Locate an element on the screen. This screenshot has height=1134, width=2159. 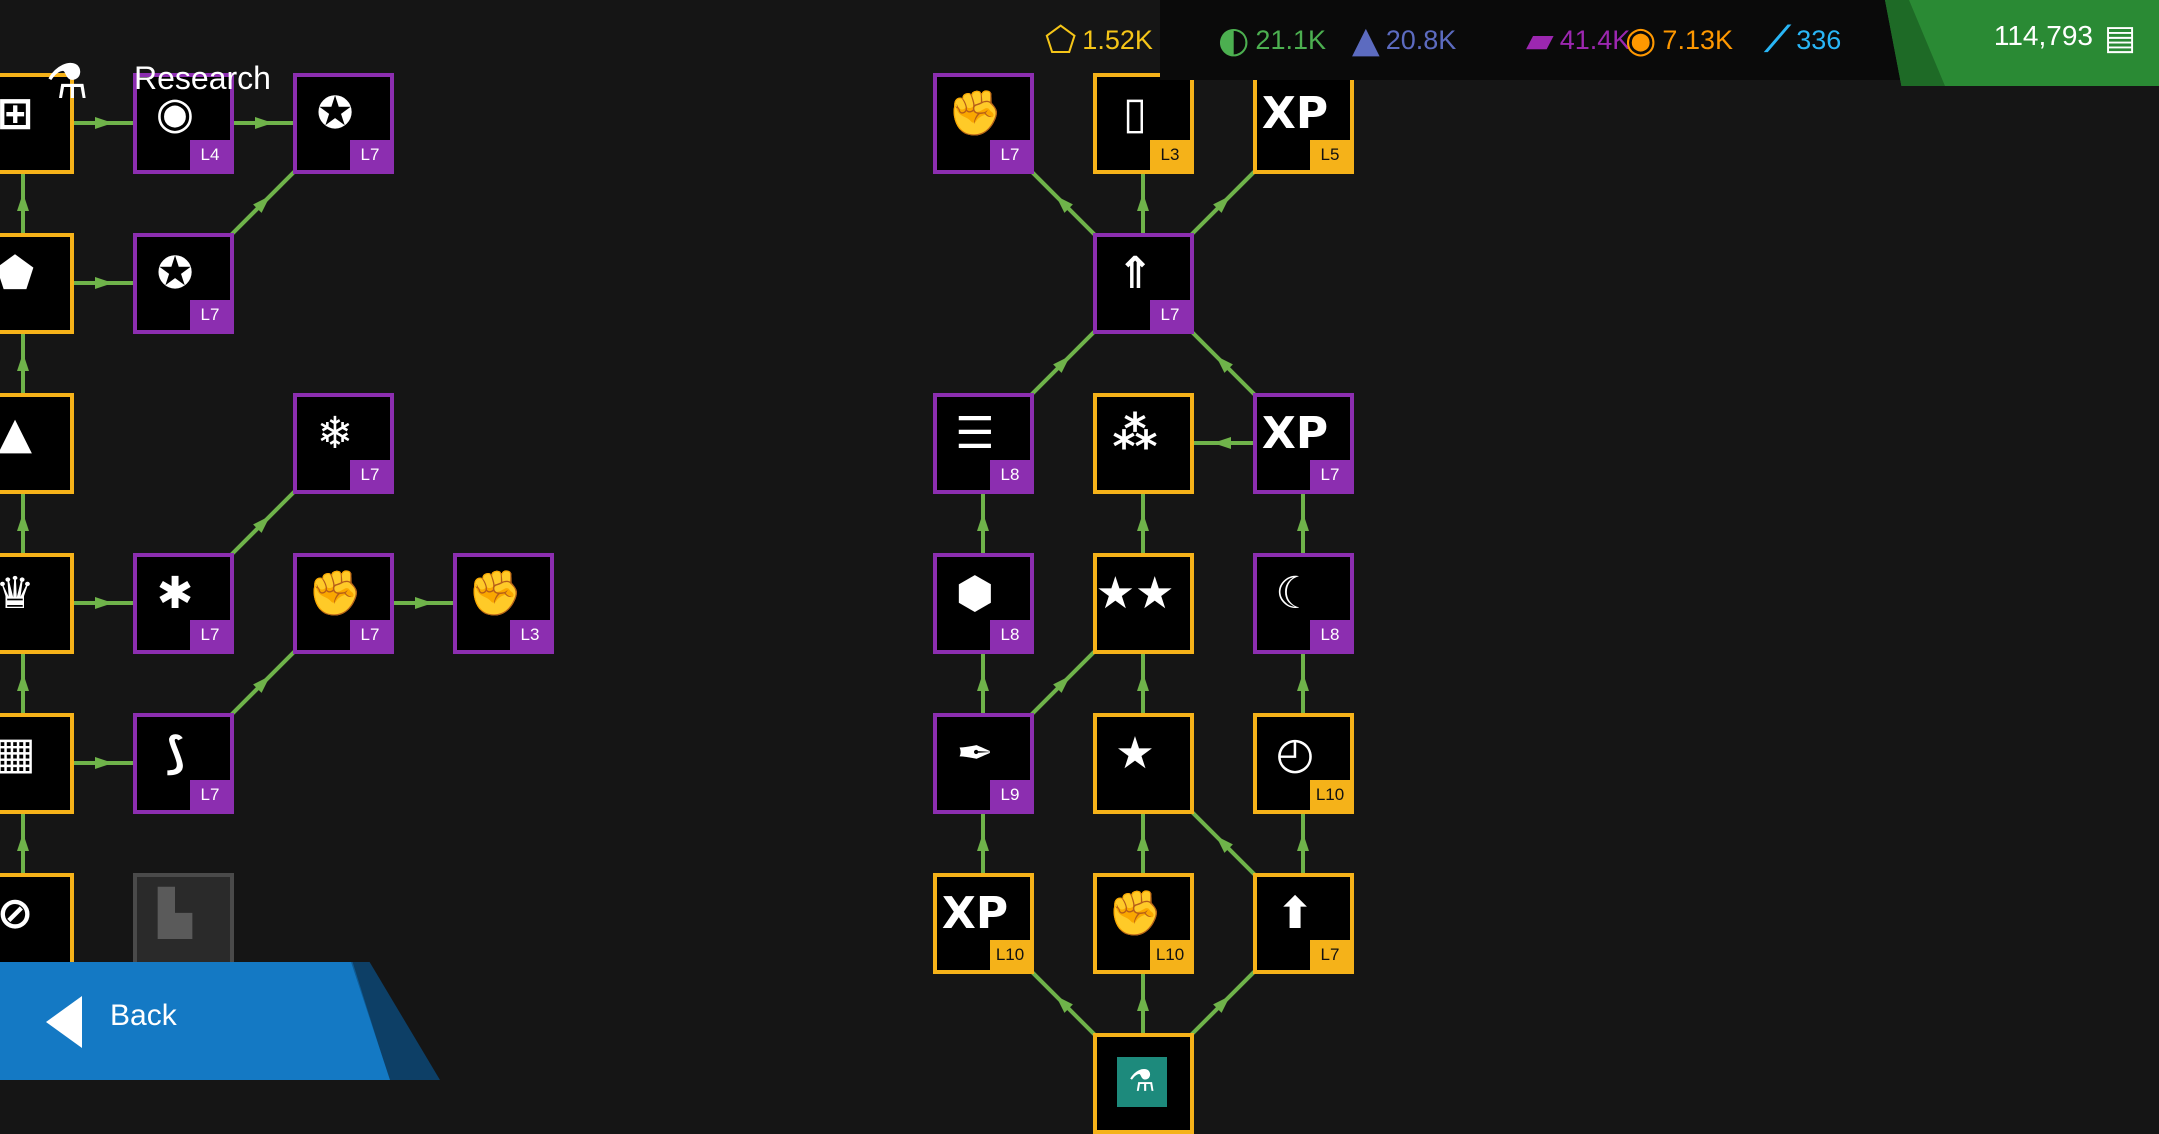
three-stars-icon: ⁂ is located at coordinates (1135, 433).